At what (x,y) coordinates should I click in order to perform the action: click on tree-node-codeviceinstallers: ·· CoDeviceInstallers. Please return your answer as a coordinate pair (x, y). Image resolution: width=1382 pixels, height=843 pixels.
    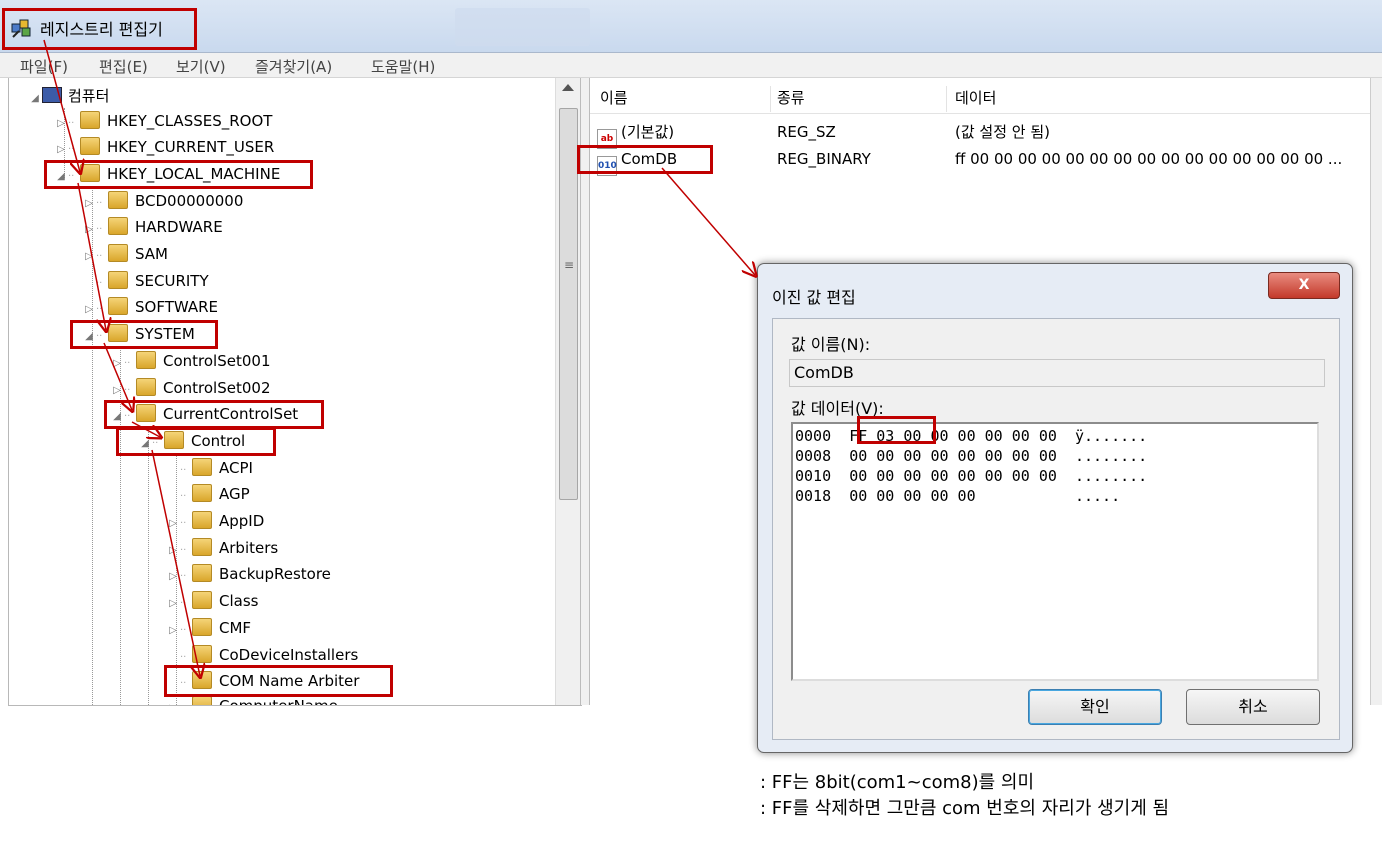
    Looking at the image, I should click on (262, 655).